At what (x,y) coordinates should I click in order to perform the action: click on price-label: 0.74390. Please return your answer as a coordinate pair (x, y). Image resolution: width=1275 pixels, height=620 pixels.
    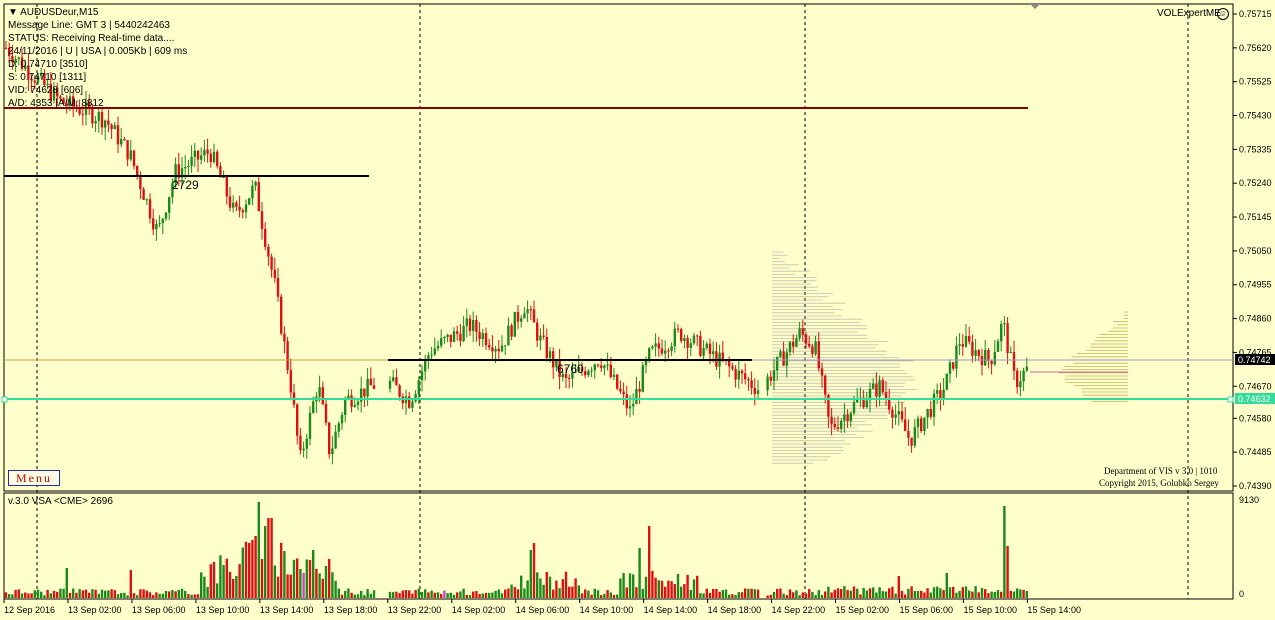
    Looking at the image, I should click on (1255, 486).